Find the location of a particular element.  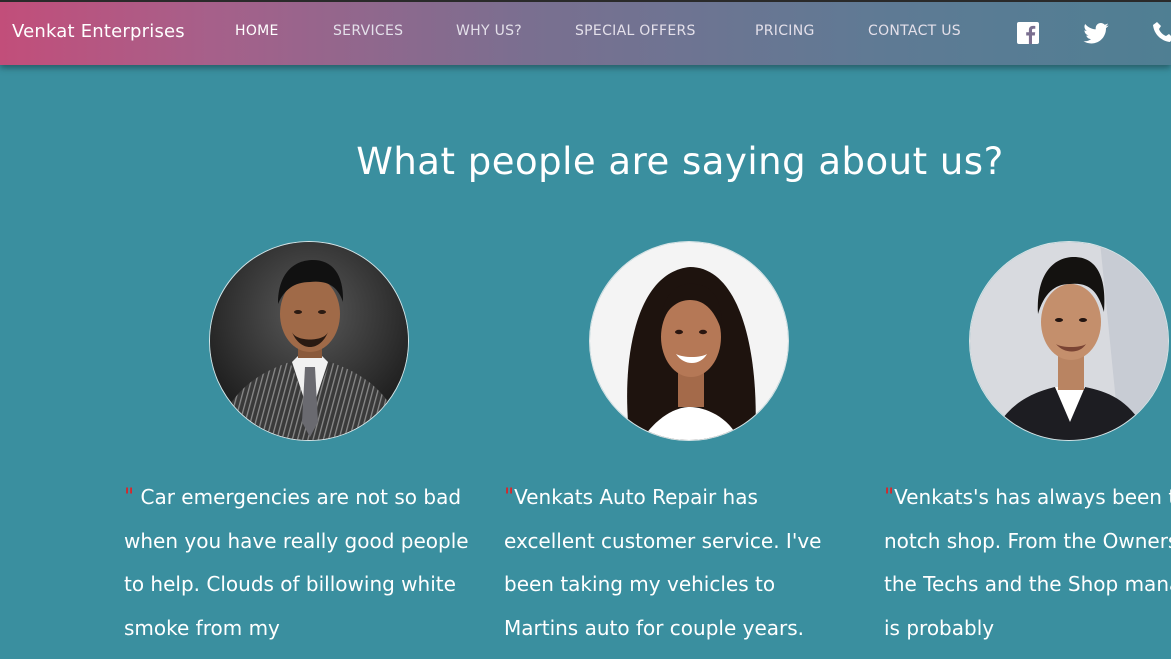

nav-item-special-offers: SPECIAL OFFERS is located at coordinates (635, 31).